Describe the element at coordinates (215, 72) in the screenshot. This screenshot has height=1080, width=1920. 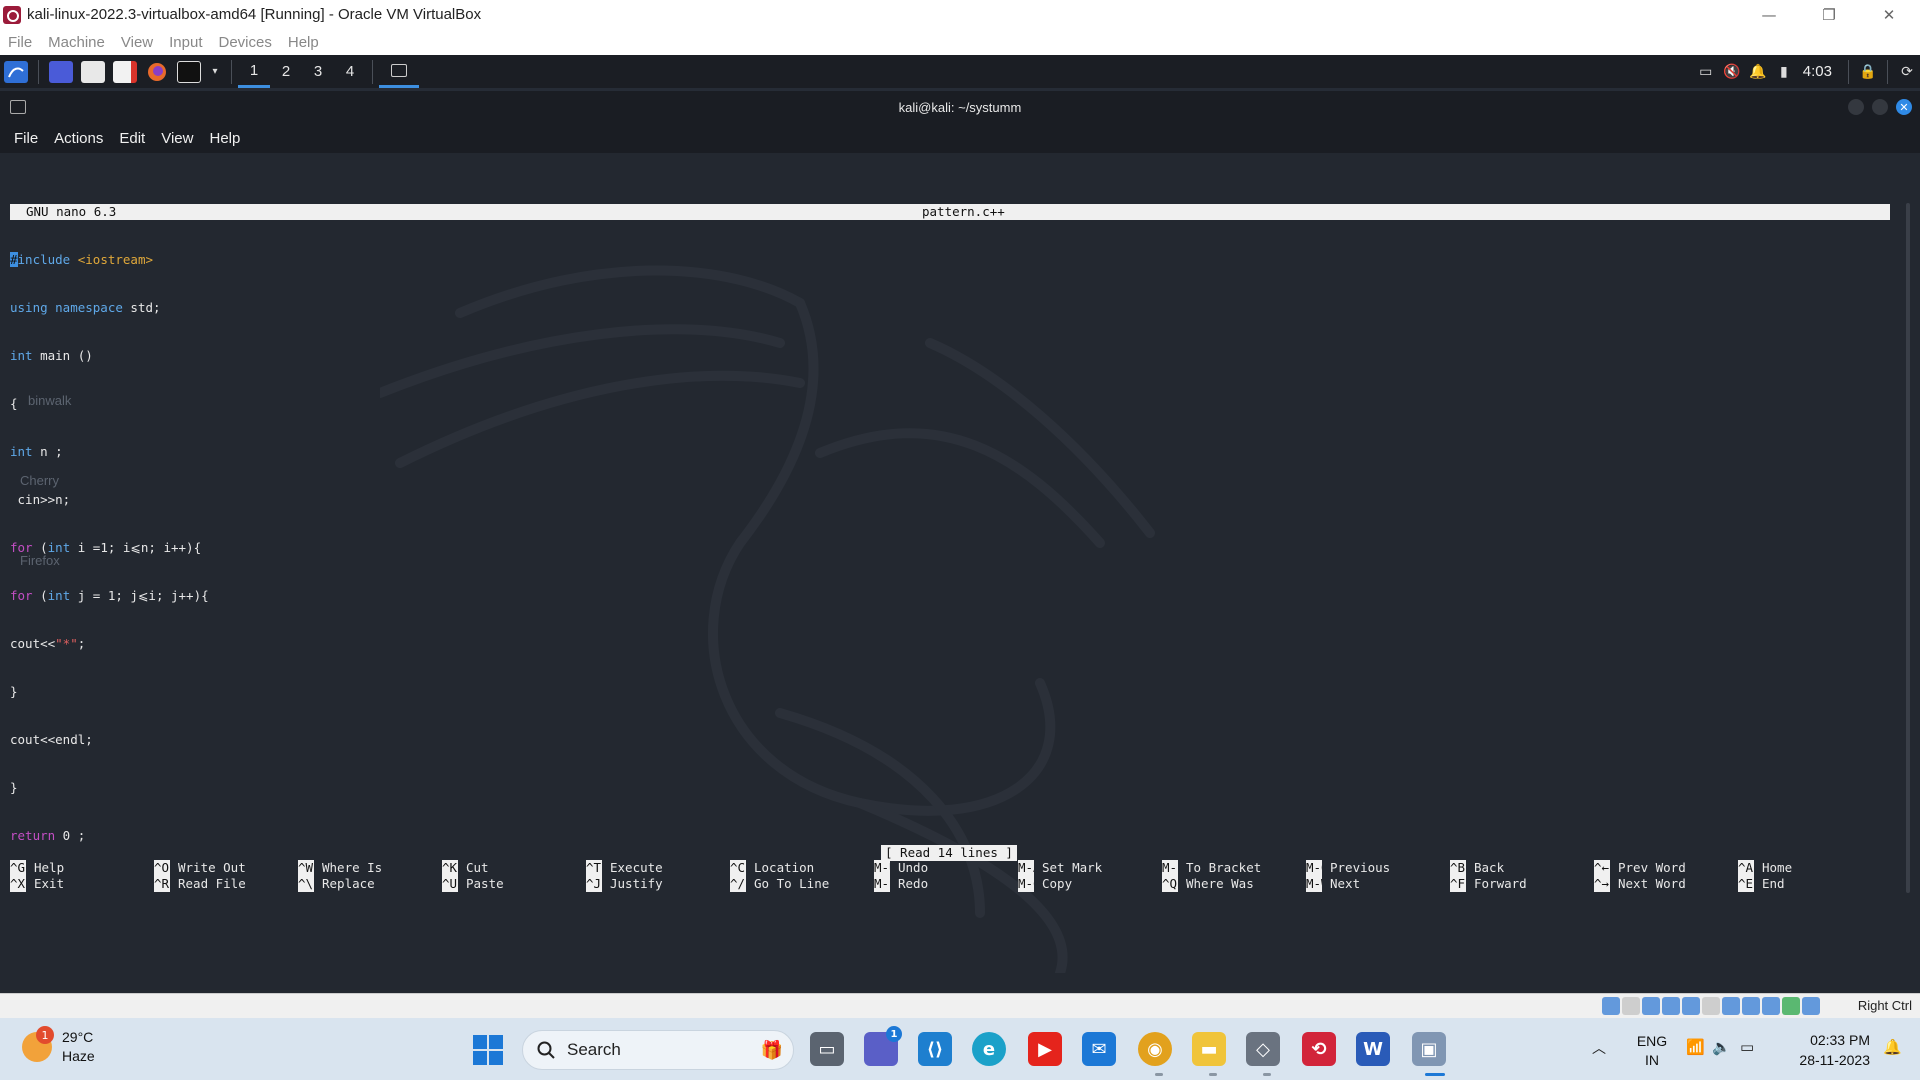
I see `chevron-down-icon: ▾` at that location.